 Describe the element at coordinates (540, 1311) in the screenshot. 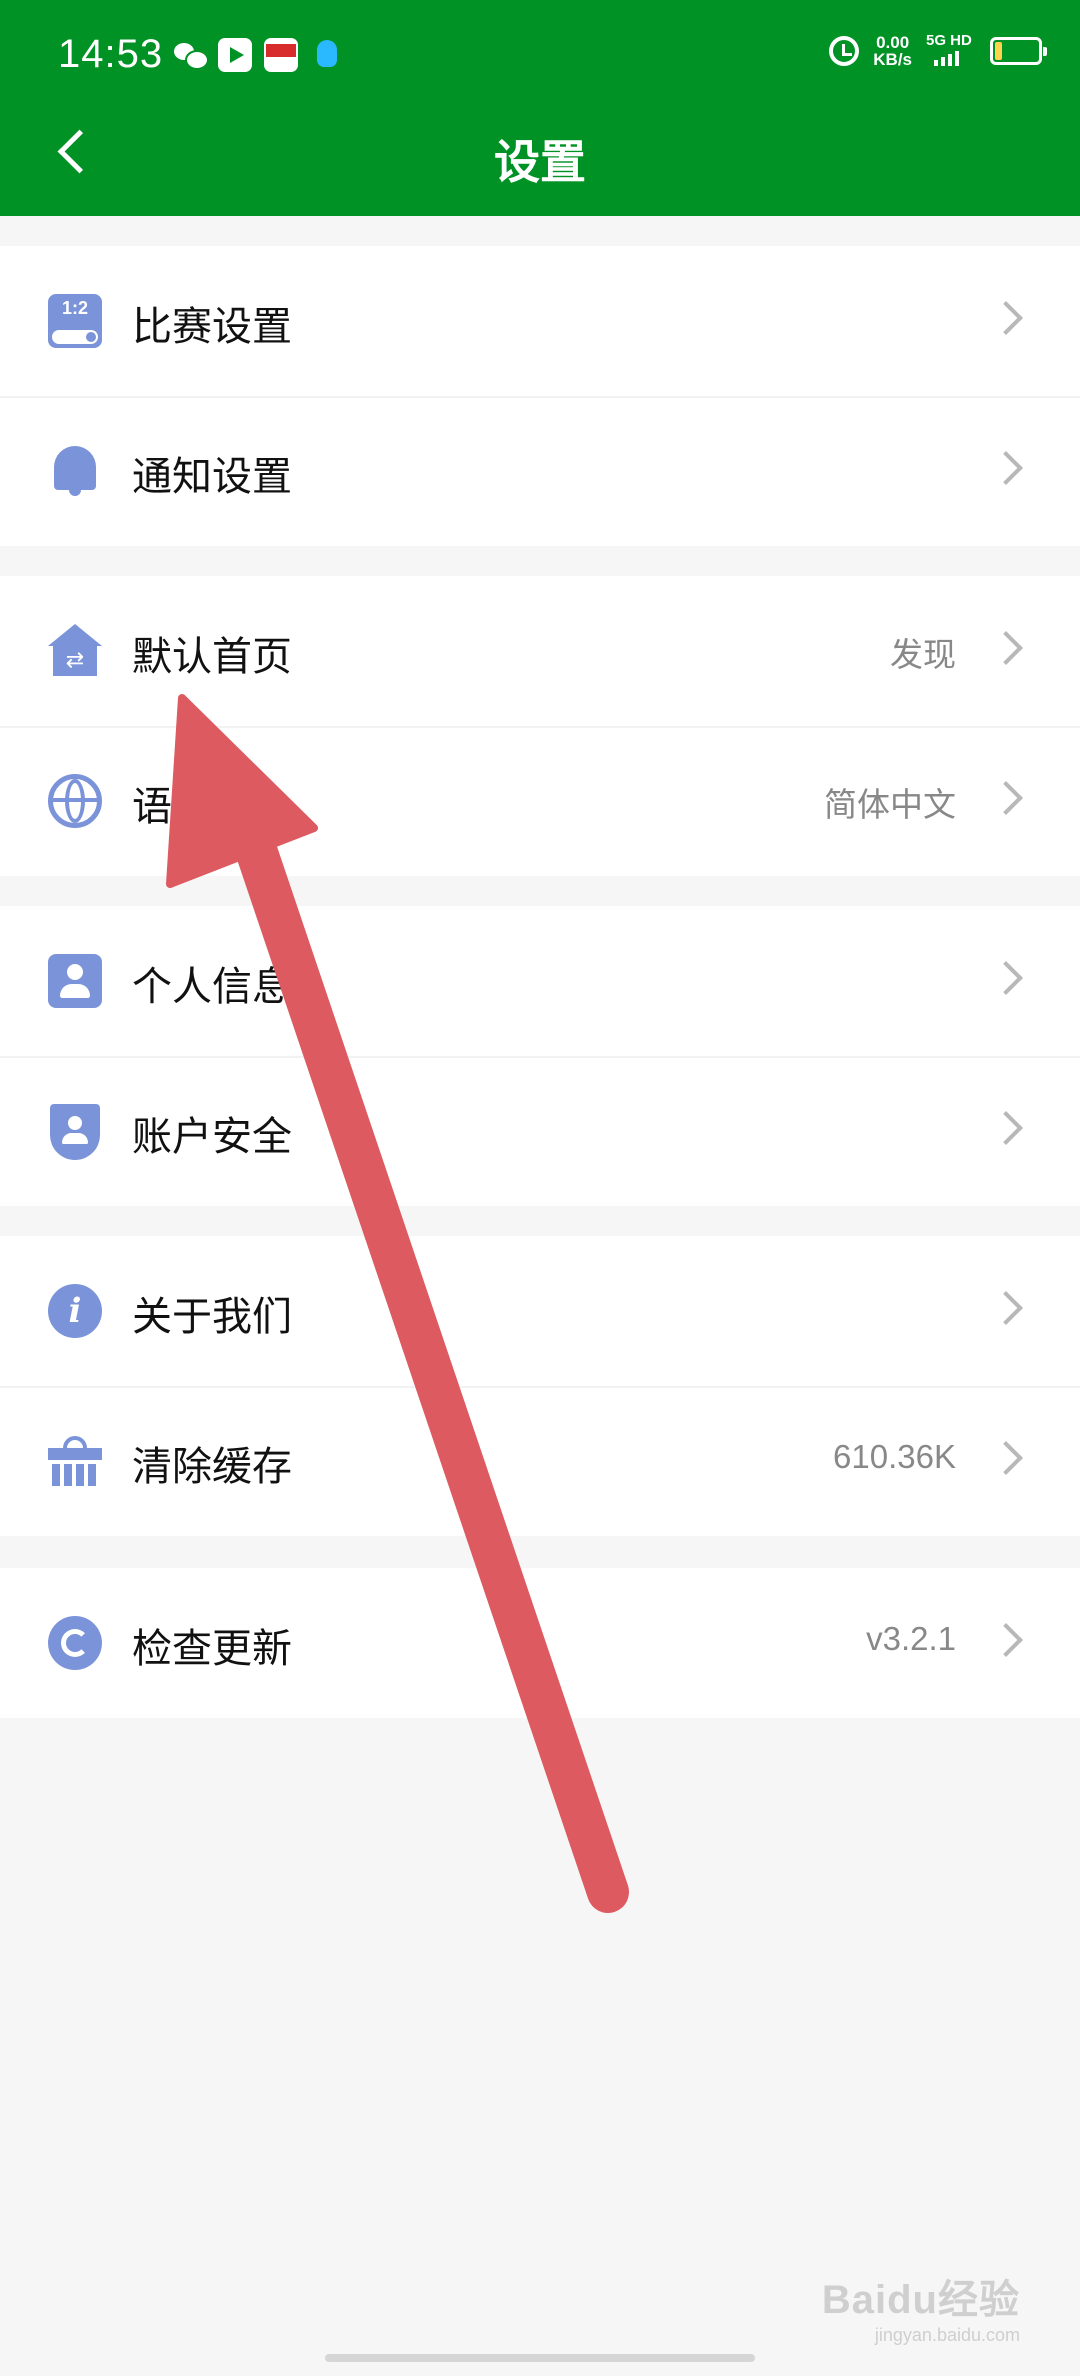

I see `settings-item-about: i 关于我们` at that location.